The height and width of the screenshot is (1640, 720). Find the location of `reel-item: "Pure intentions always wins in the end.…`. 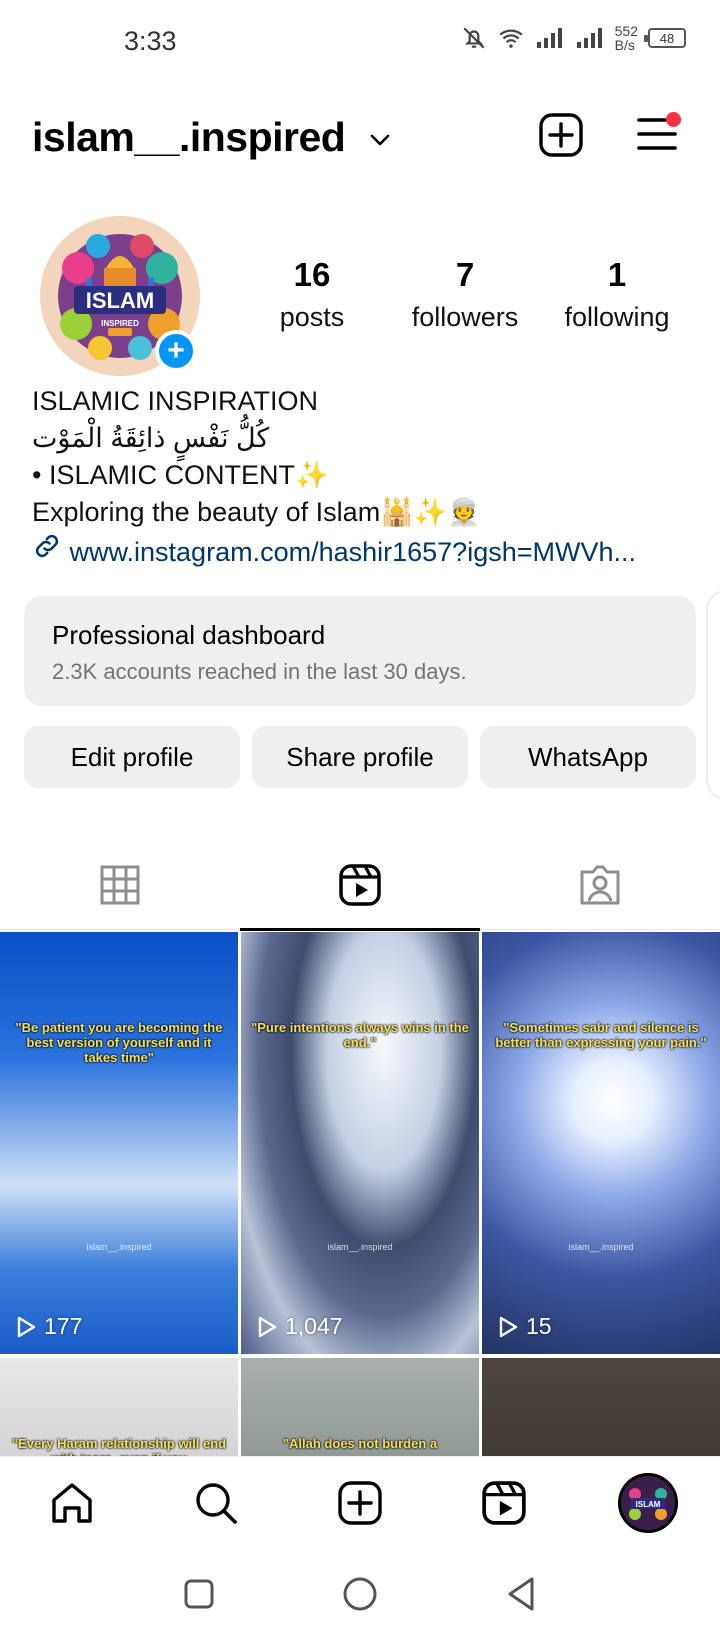

reel-item: "Pure intentions always wins in the end.… is located at coordinates (360, 1143).